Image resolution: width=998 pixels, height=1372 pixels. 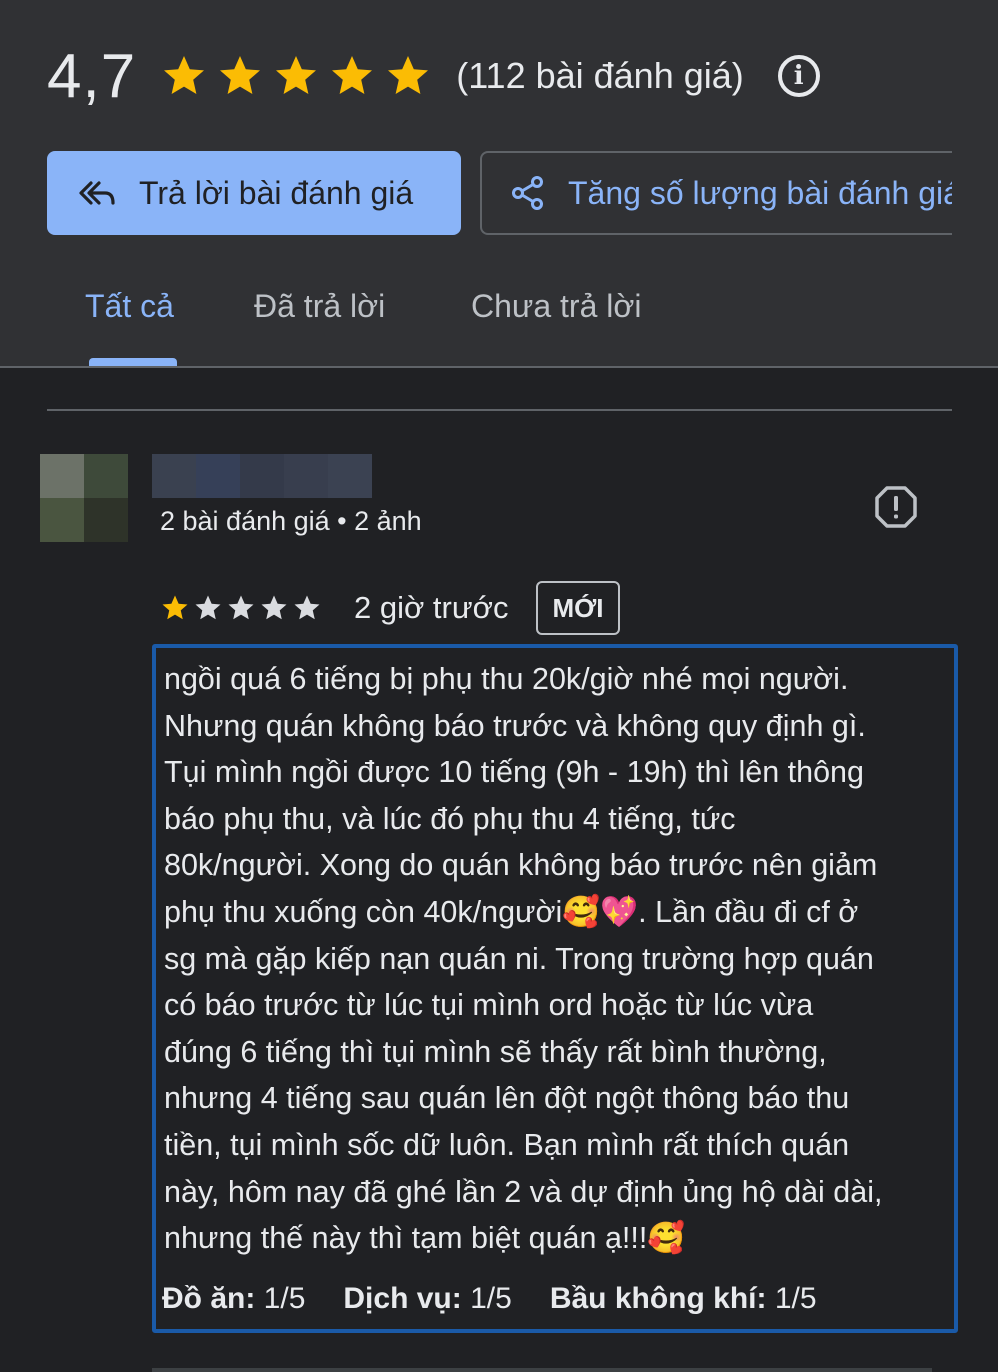 I want to click on info-icon: i, so click(x=798, y=76).